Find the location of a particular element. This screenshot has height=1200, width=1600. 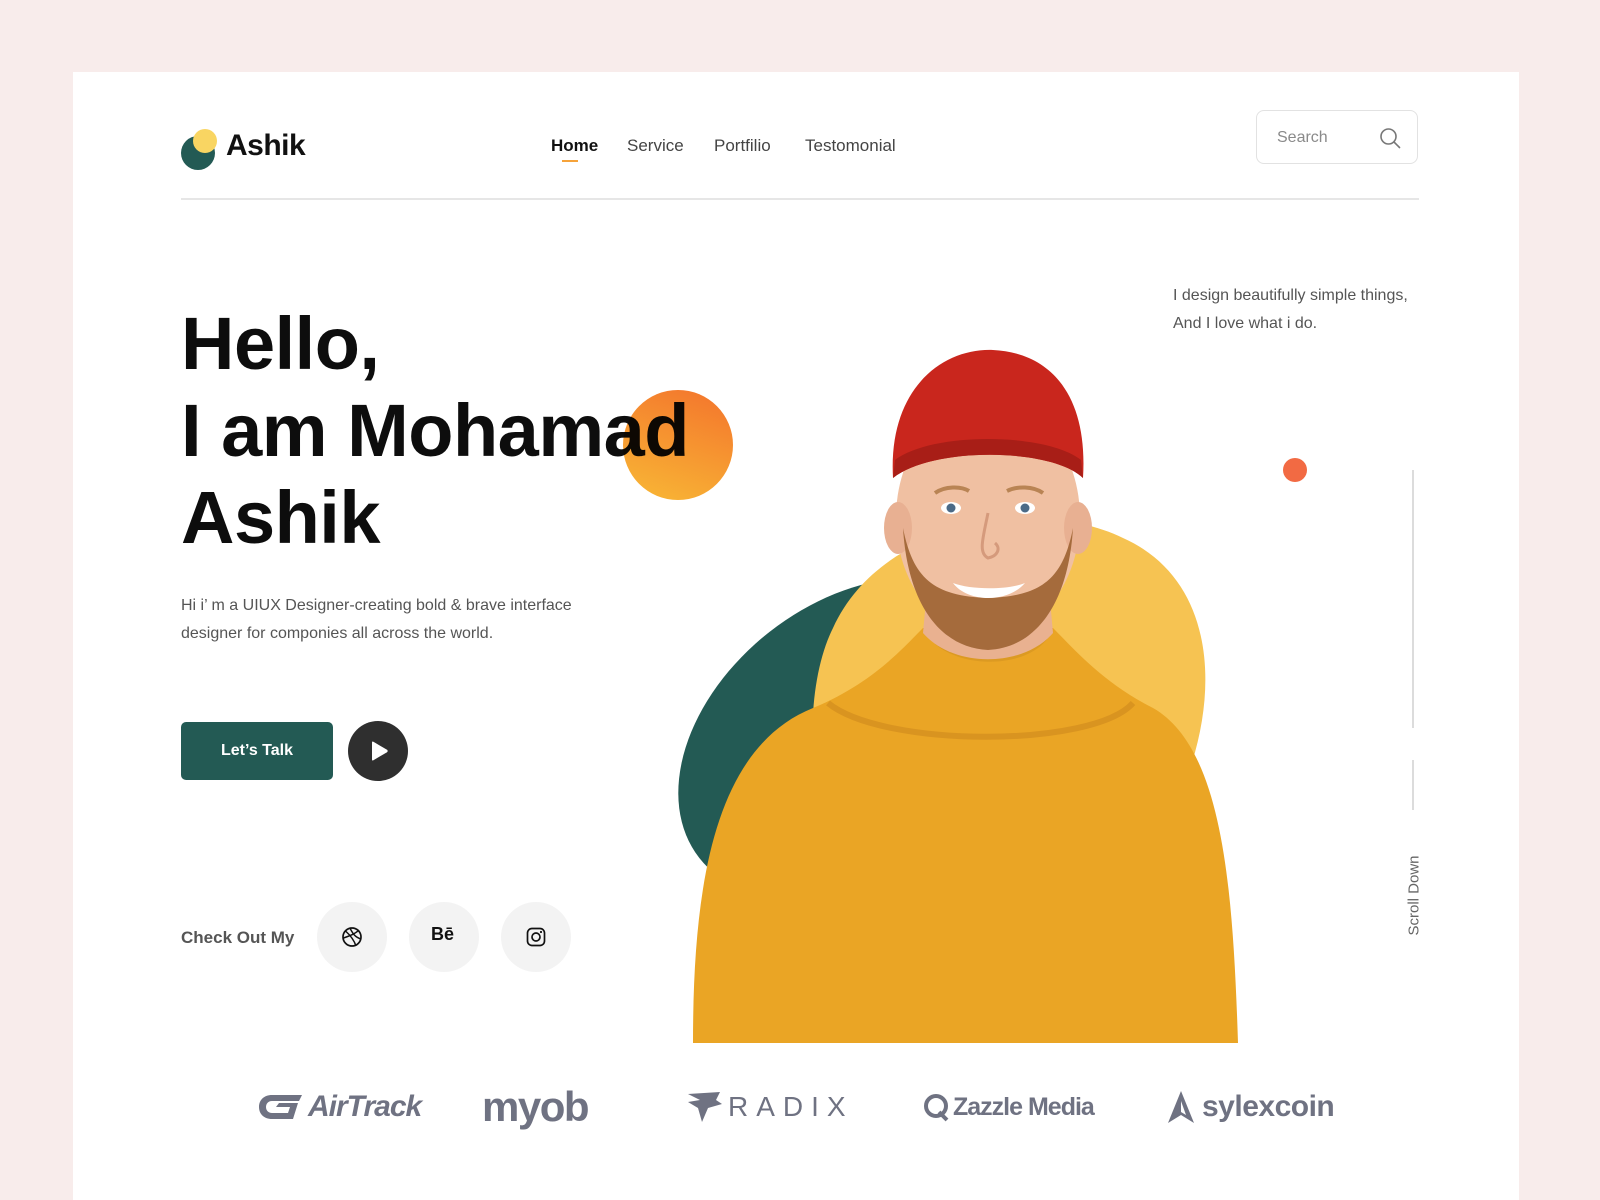

instagram-icon is located at coordinates (536, 937).